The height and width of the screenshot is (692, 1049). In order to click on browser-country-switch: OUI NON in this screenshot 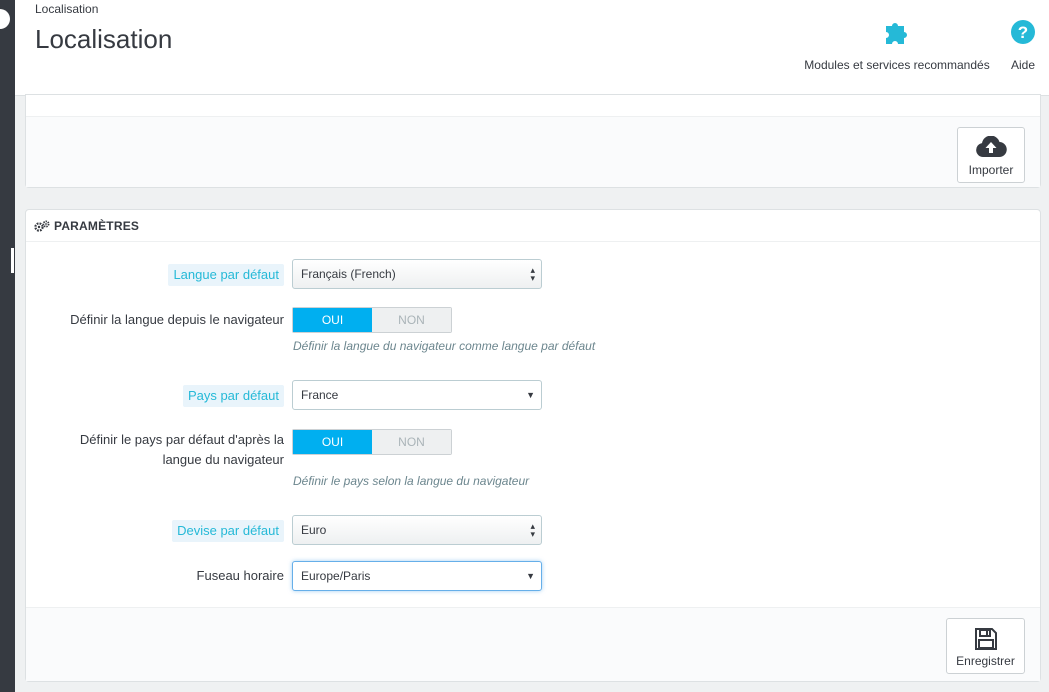, I will do `click(372, 442)`.